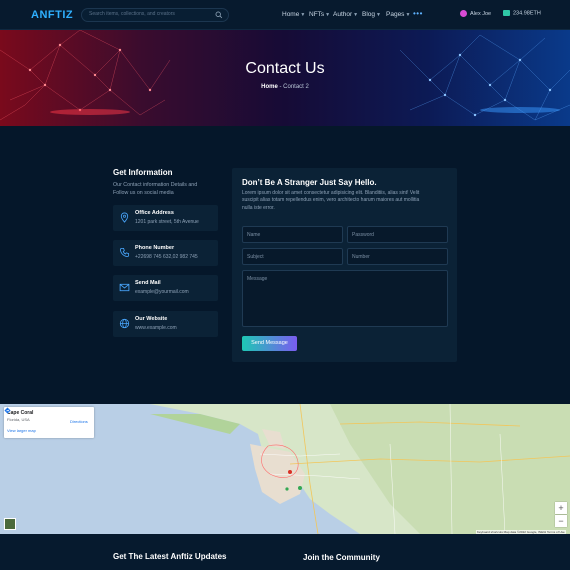 The image size is (570, 570). Describe the element at coordinates (124, 217) in the screenshot. I see `location-pin-icon` at that location.